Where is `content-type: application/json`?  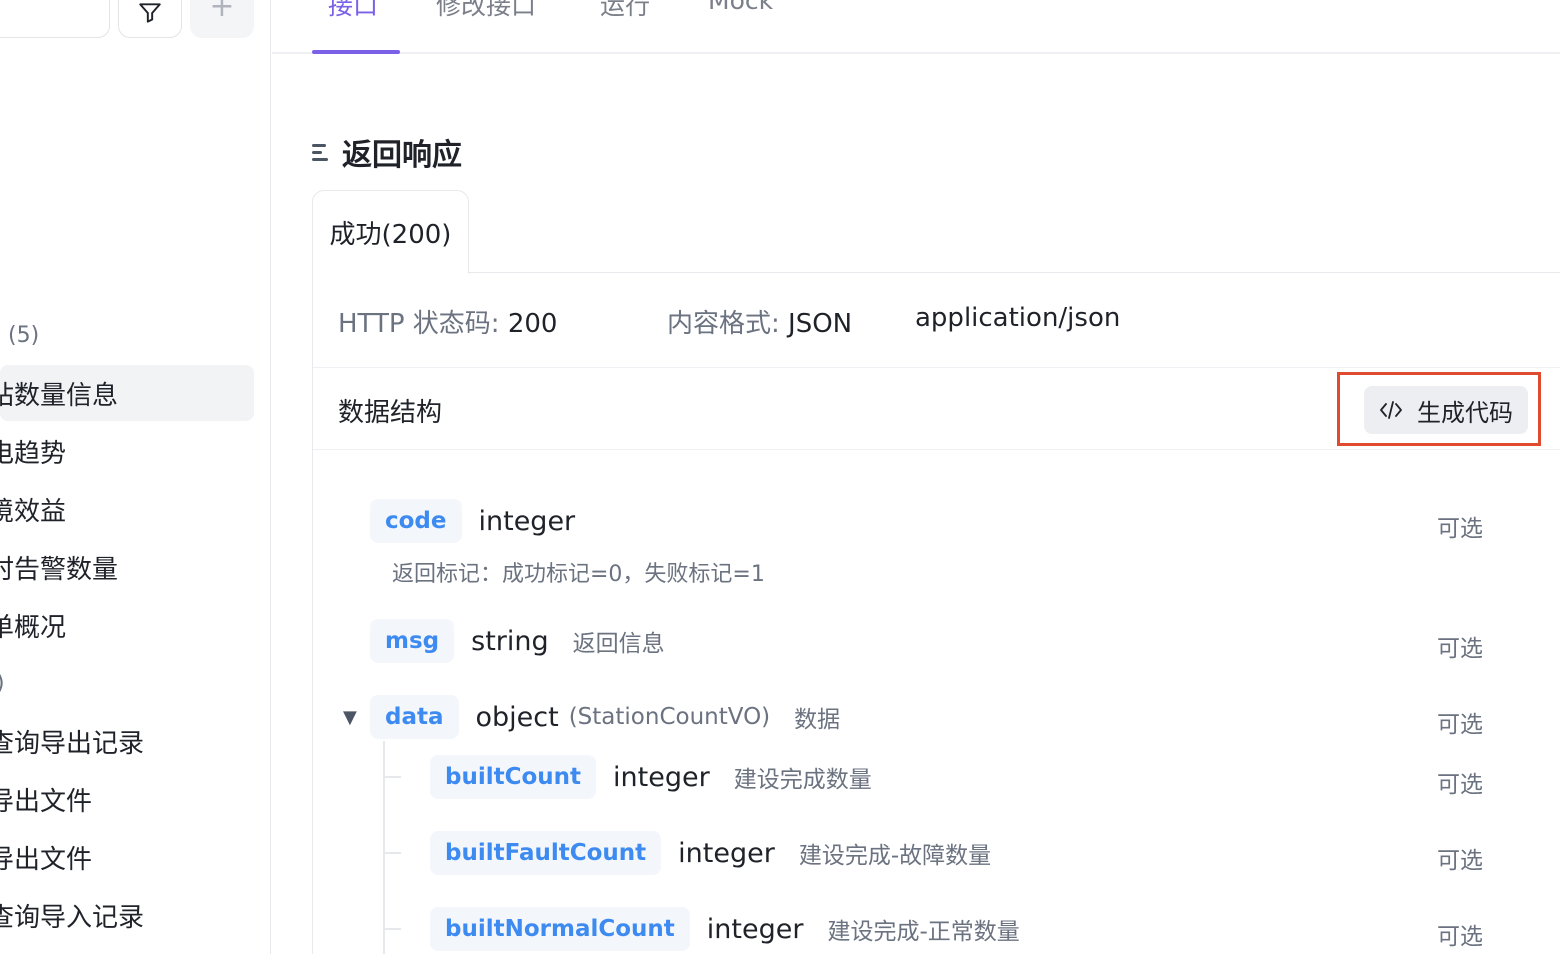 content-type: application/json is located at coordinates (1018, 318).